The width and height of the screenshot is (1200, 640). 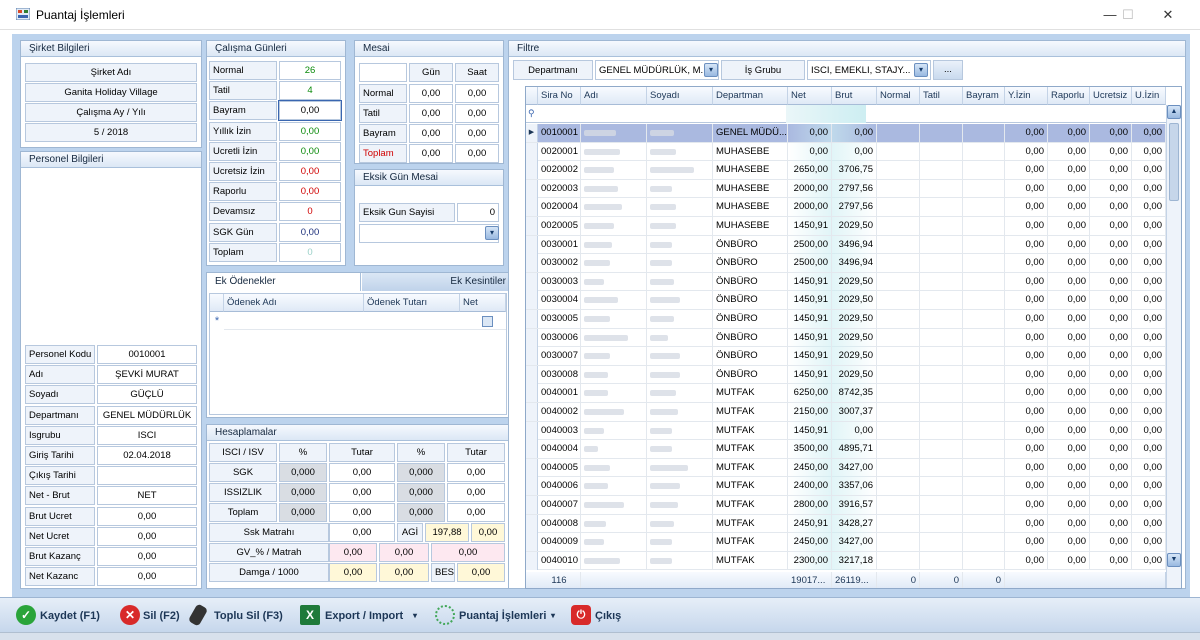 I want to click on eksik-dropdown-icon: ▾, so click(x=492, y=233).